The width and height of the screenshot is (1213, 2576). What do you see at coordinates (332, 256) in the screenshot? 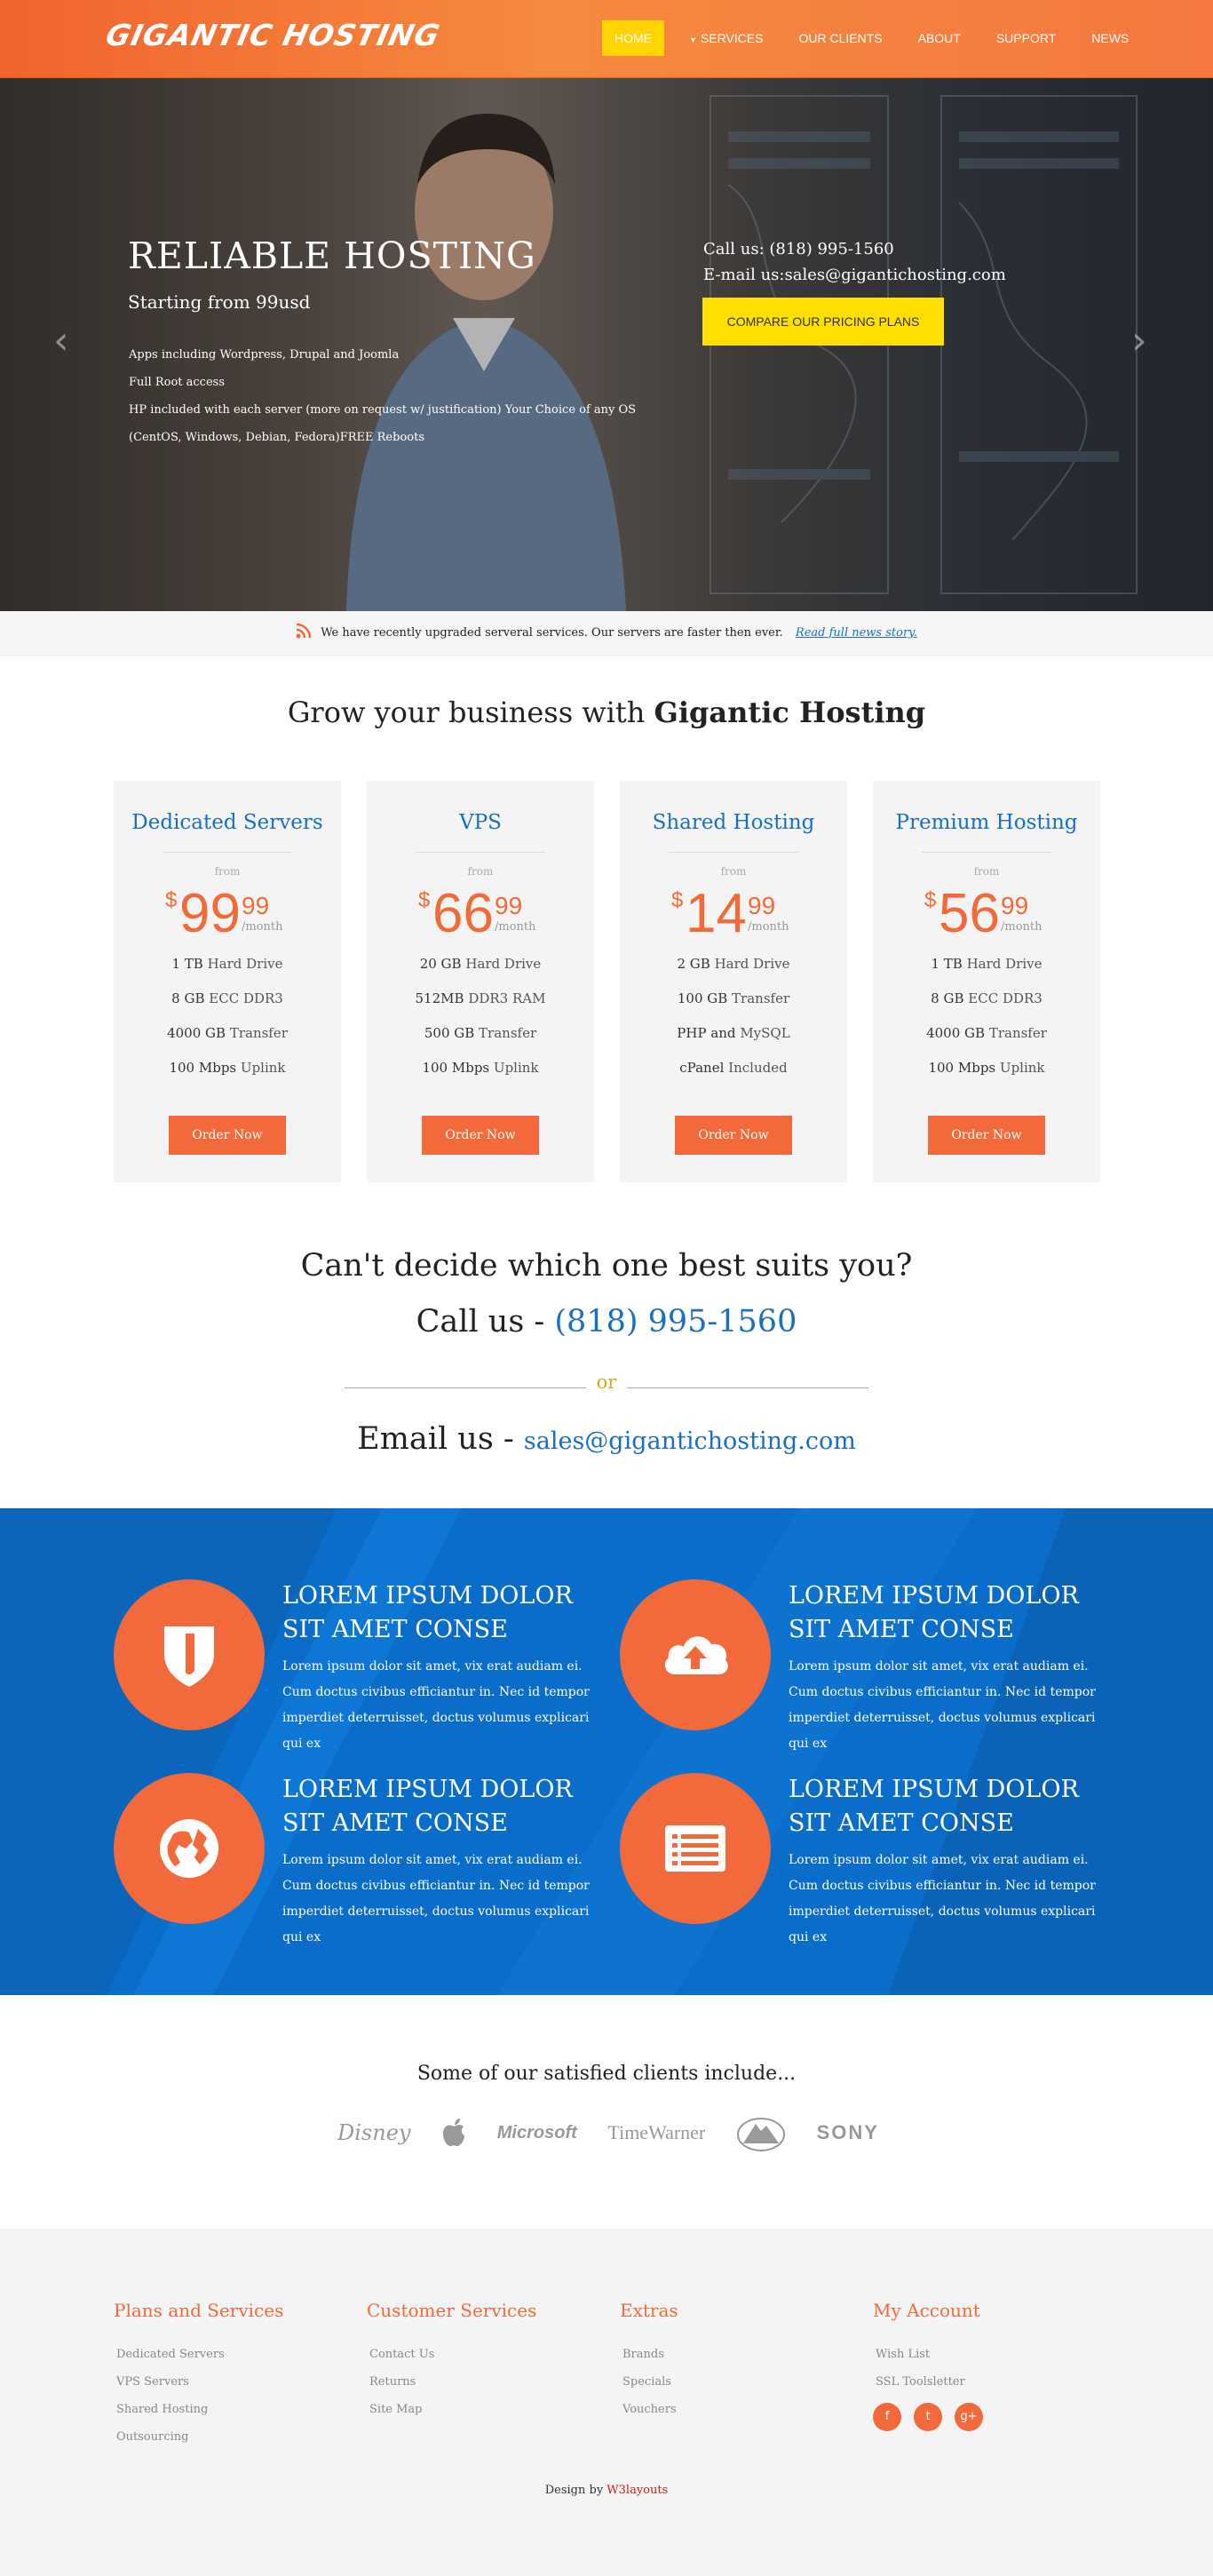
I see `hero-title: RELIABLE HOSTING` at bounding box center [332, 256].